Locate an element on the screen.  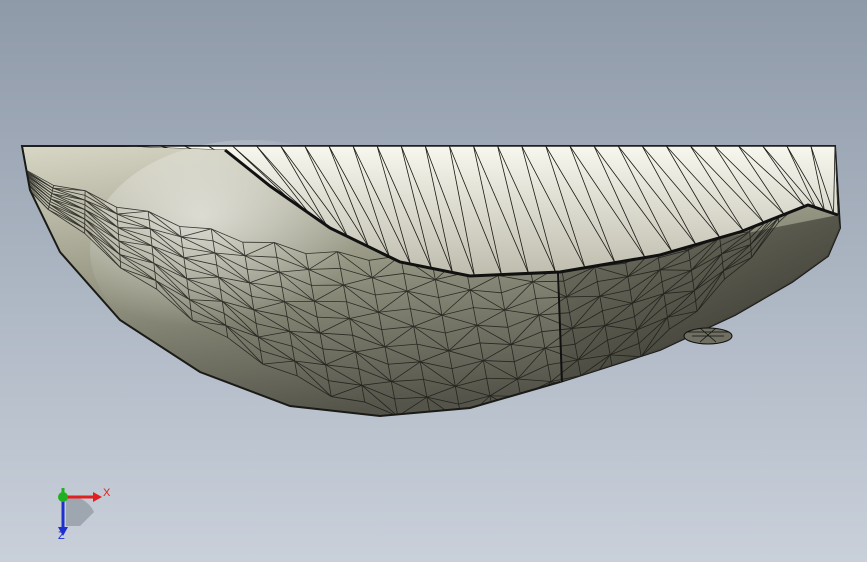
bottom-feature is located at coordinates (708, 336).